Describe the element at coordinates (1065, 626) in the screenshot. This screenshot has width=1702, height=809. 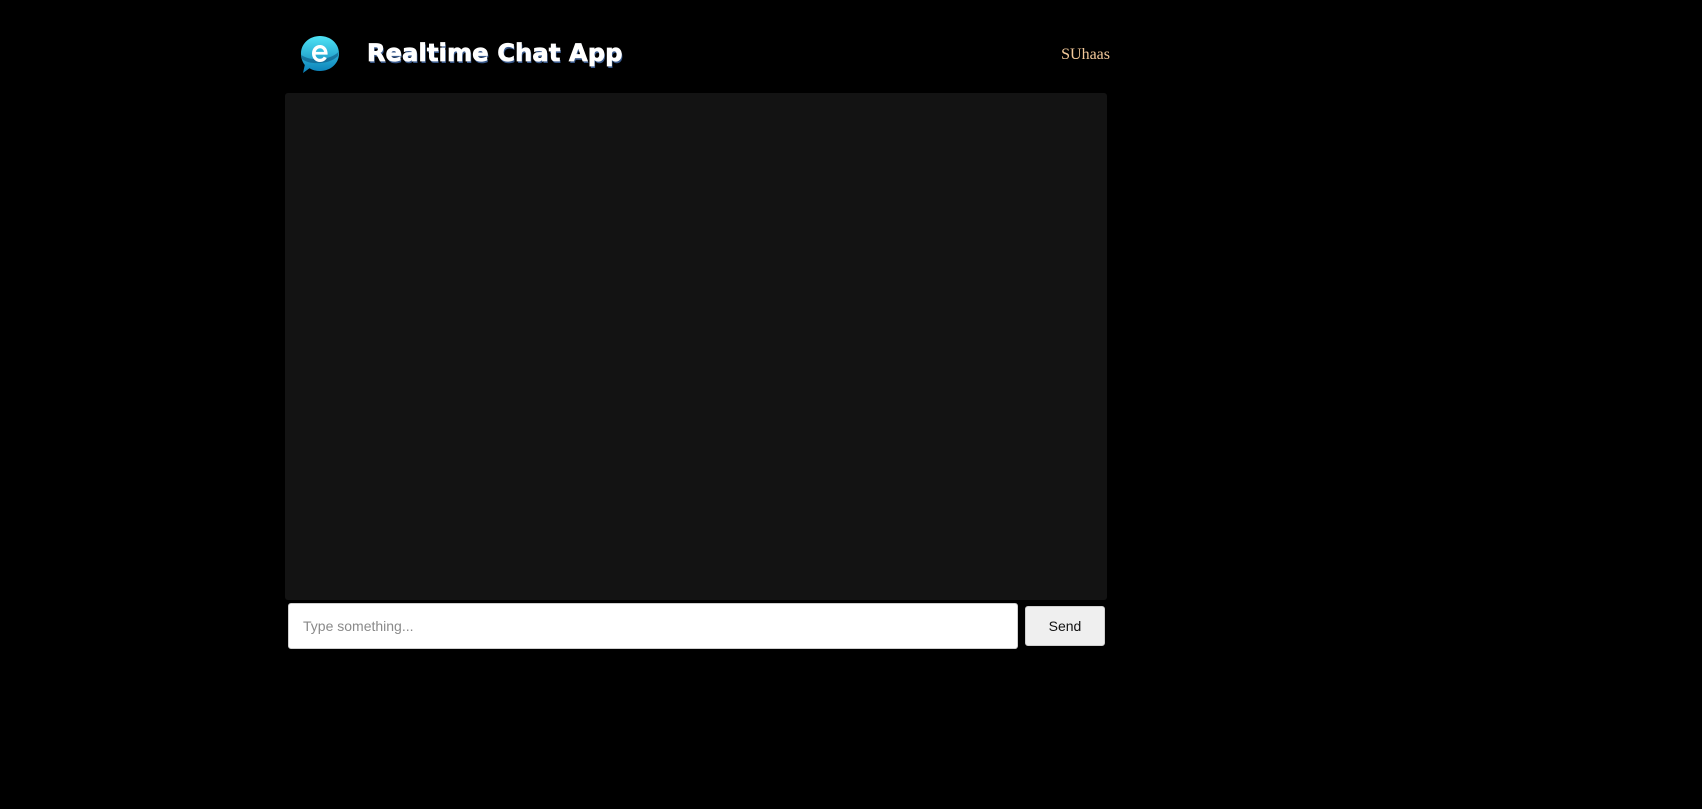
I see `send-button: Send` at that location.